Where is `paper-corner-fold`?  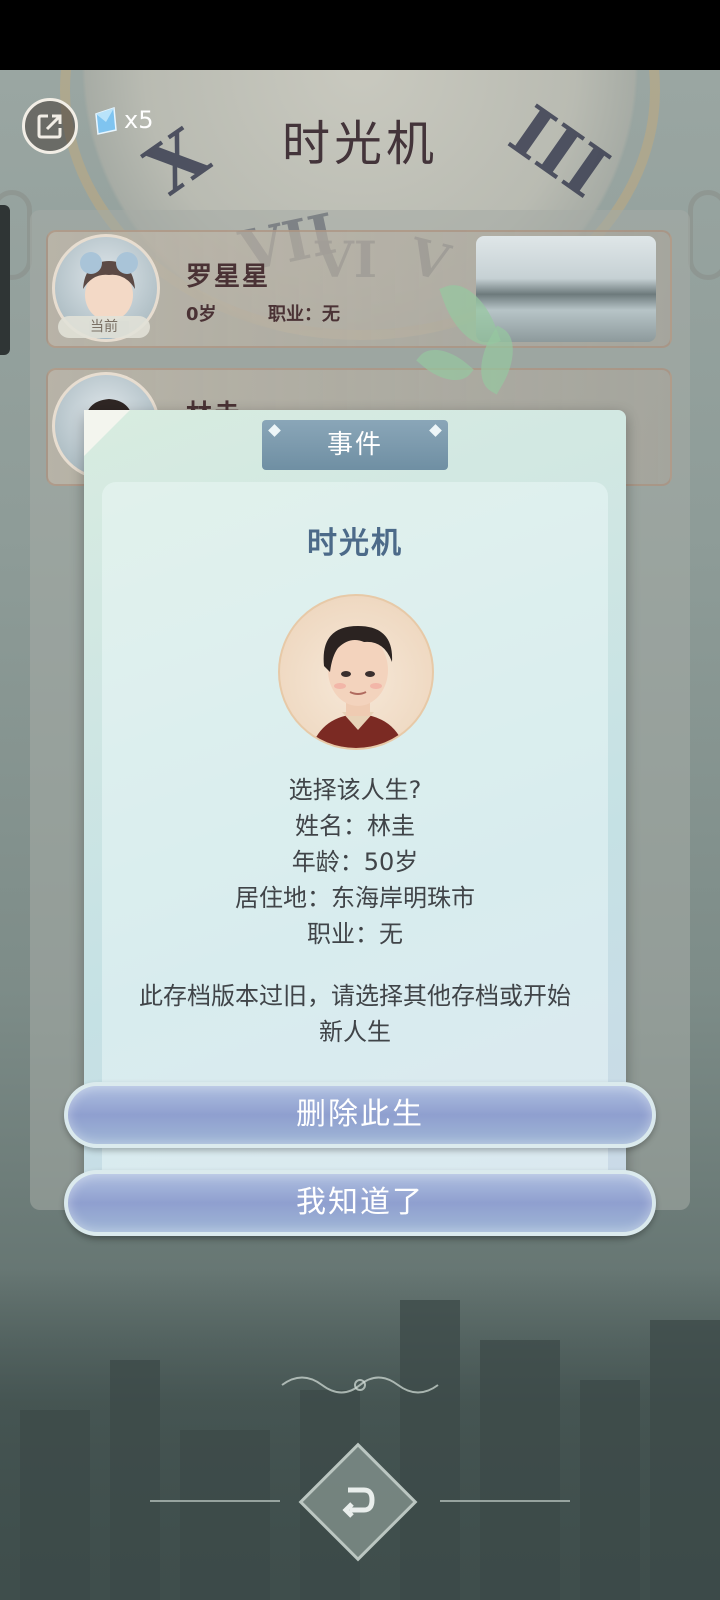 paper-corner-fold is located at coordinates (107, 433).